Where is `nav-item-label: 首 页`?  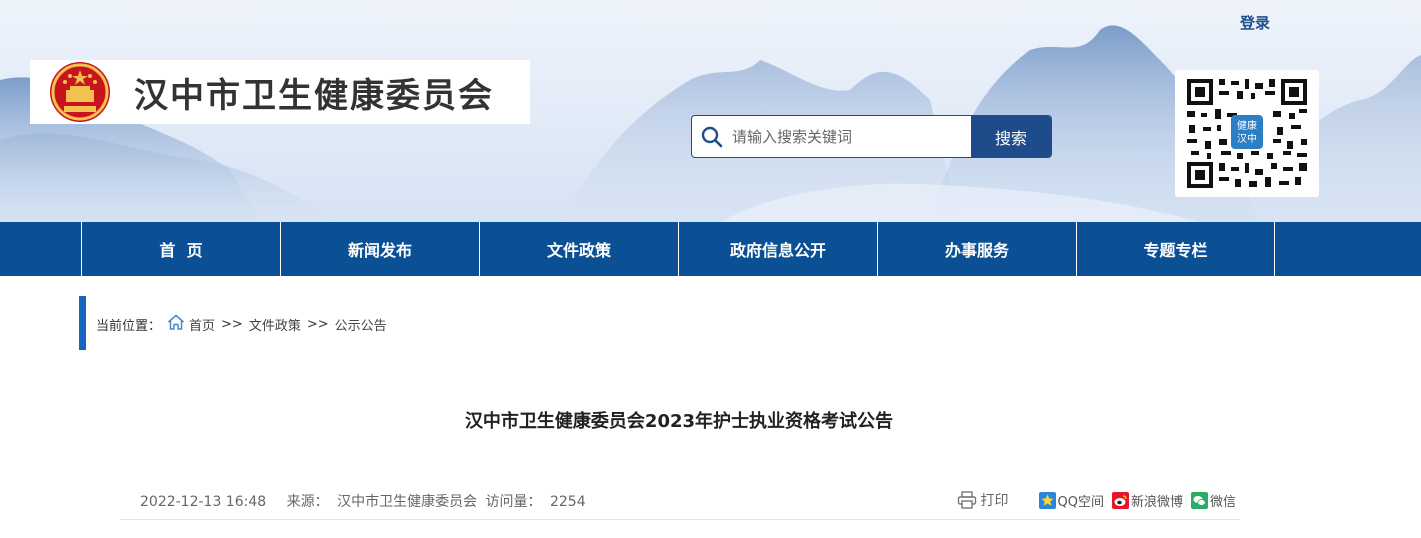
nav-item-label: 首 页 is located at coordinates (181, 250).